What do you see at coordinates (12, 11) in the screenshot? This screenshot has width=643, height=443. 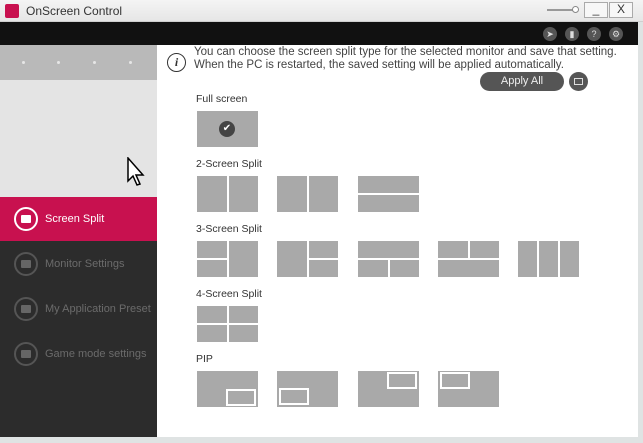 I see `app-logo-icon` at bounding box center [12, 11].